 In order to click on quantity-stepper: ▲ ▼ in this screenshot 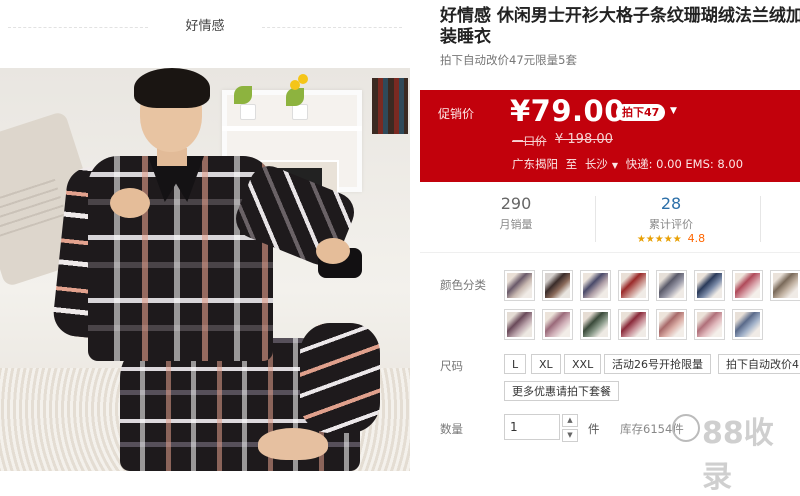, I will do `click(570, 429)`.